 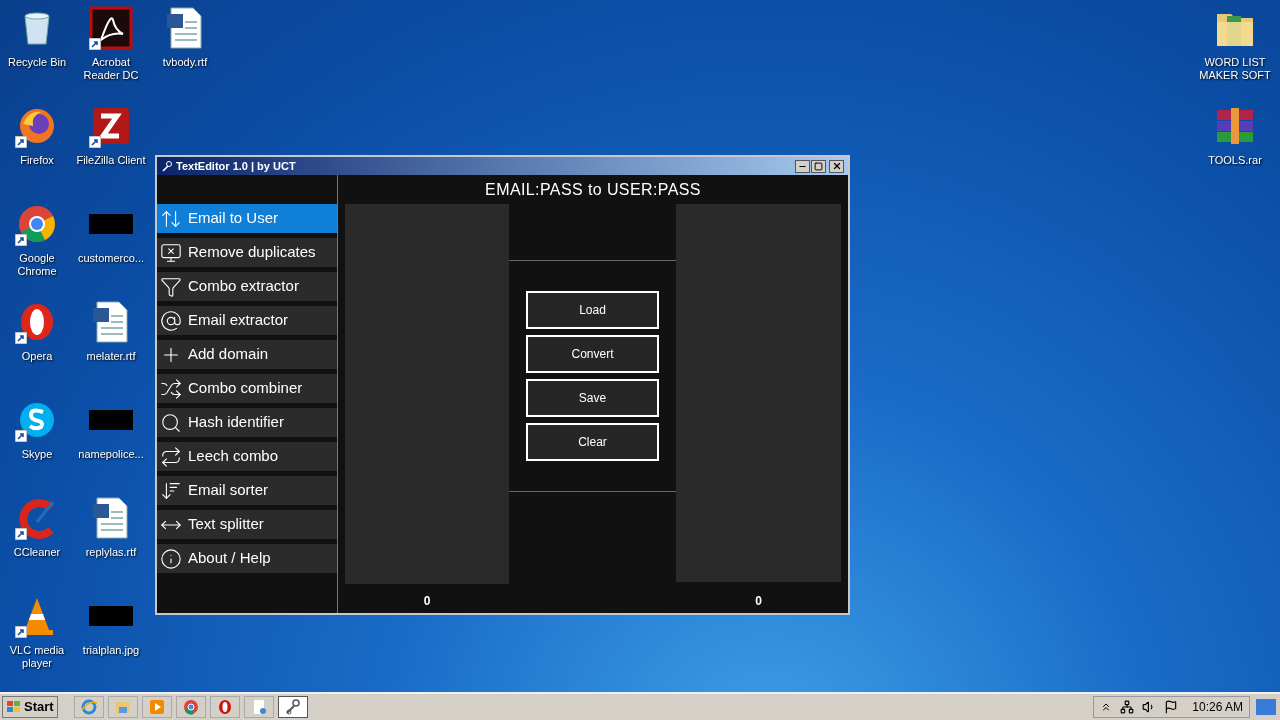 I want to click on search-icon, so click(x=171, y=422).